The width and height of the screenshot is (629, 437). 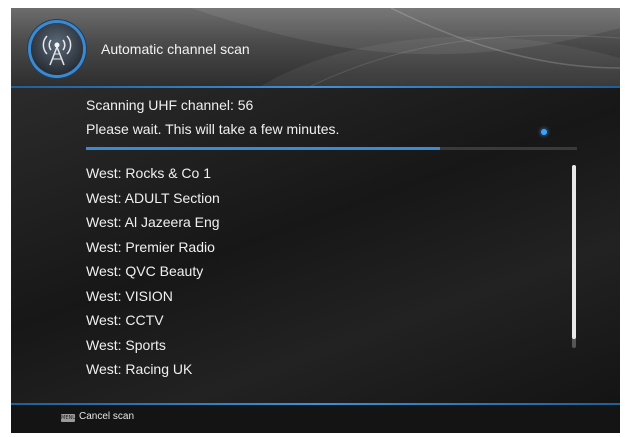 What do you see at coordinates (68, 418) in the screenshot?
I see `menu-key-icon: MENU` at bounding box center [68, 418].